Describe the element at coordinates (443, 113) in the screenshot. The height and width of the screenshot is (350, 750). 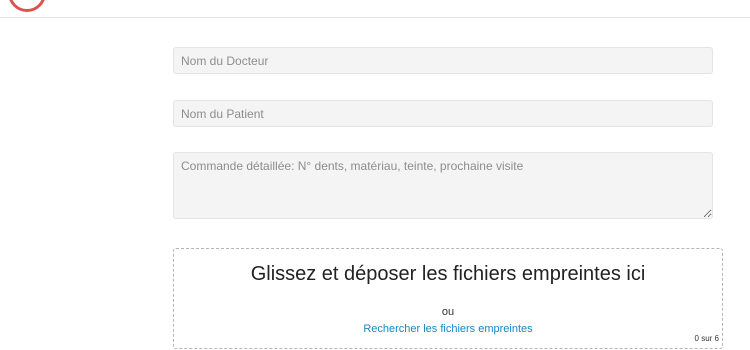
I see `patient-name-input` at that location.